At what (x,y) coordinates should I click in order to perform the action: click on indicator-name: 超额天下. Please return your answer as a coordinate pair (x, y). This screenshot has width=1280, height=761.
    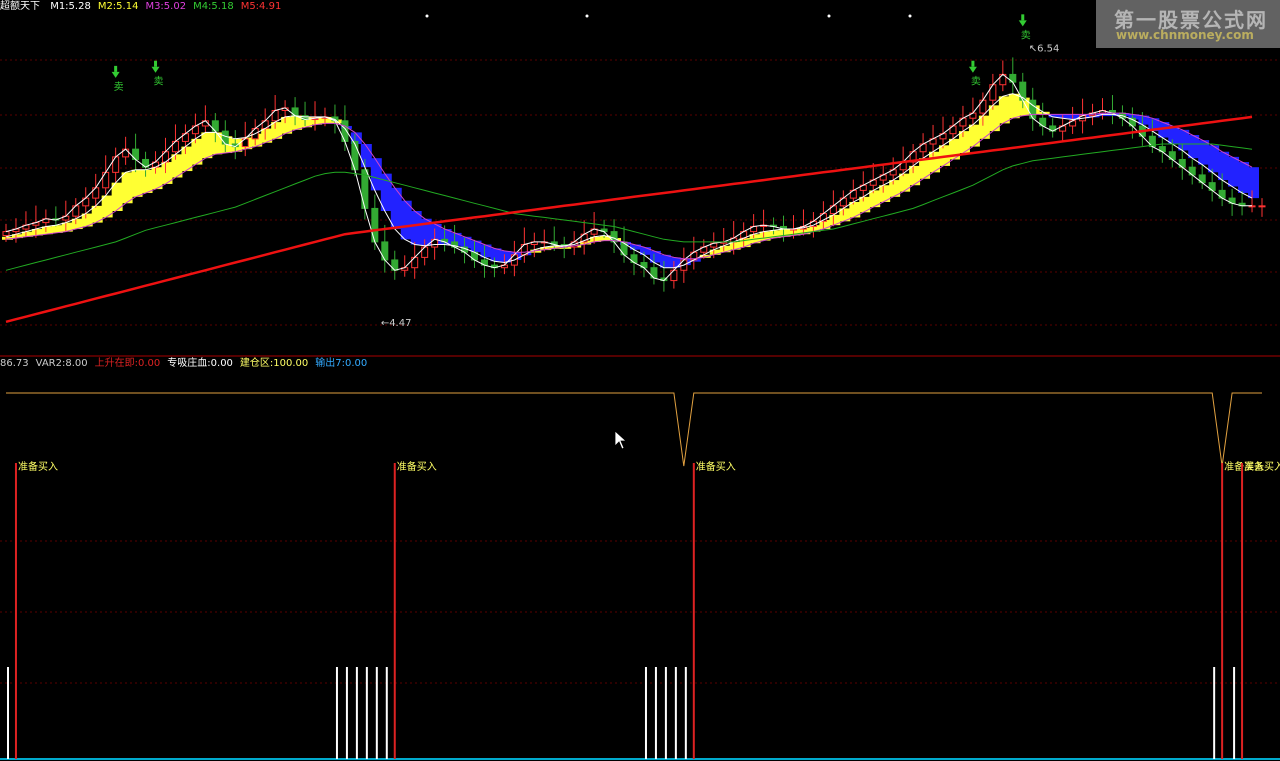
    Looking at the image, I should click on (20, 6).